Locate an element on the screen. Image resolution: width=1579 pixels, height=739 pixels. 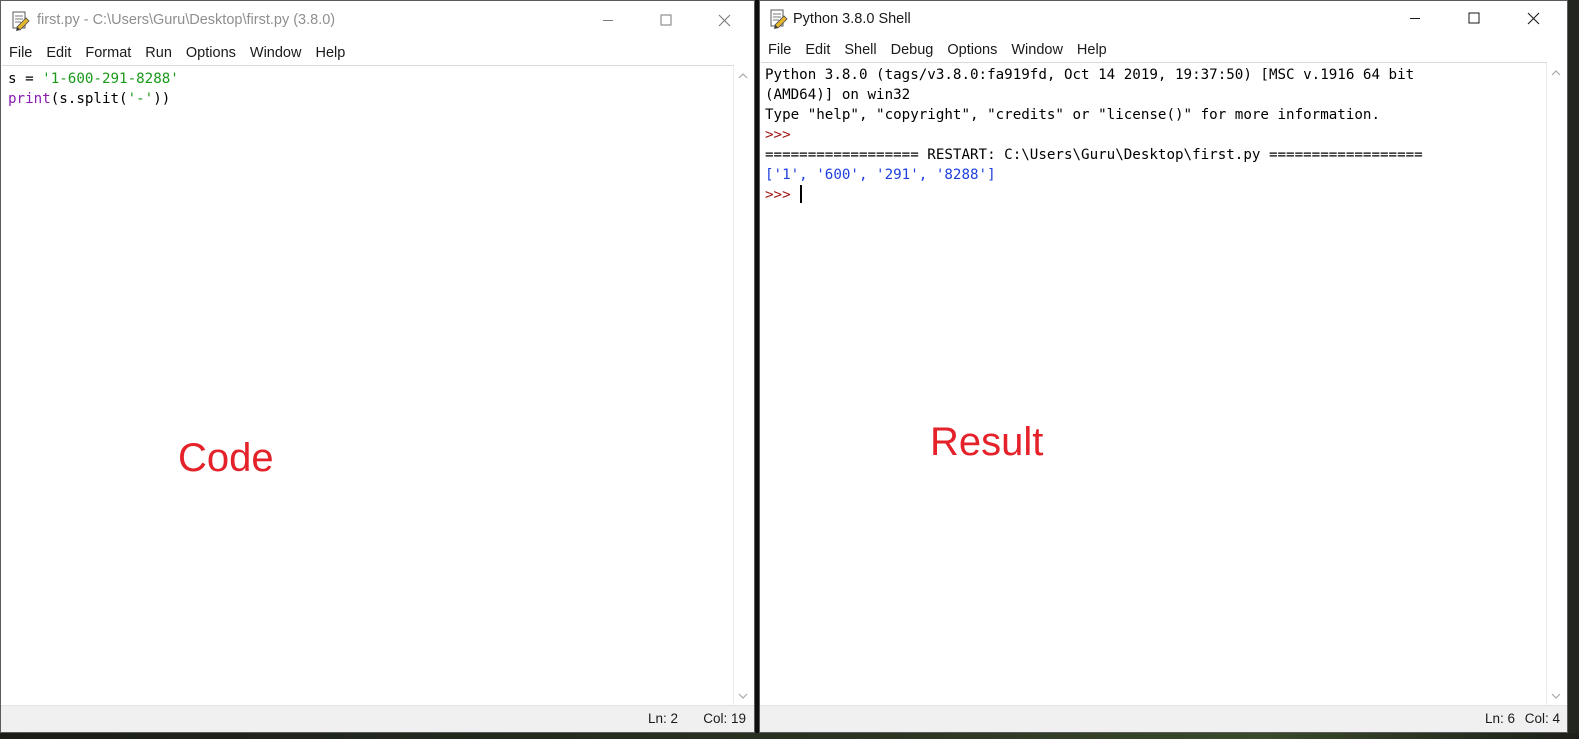
desktop-strip is located at coordinates (789, 736).